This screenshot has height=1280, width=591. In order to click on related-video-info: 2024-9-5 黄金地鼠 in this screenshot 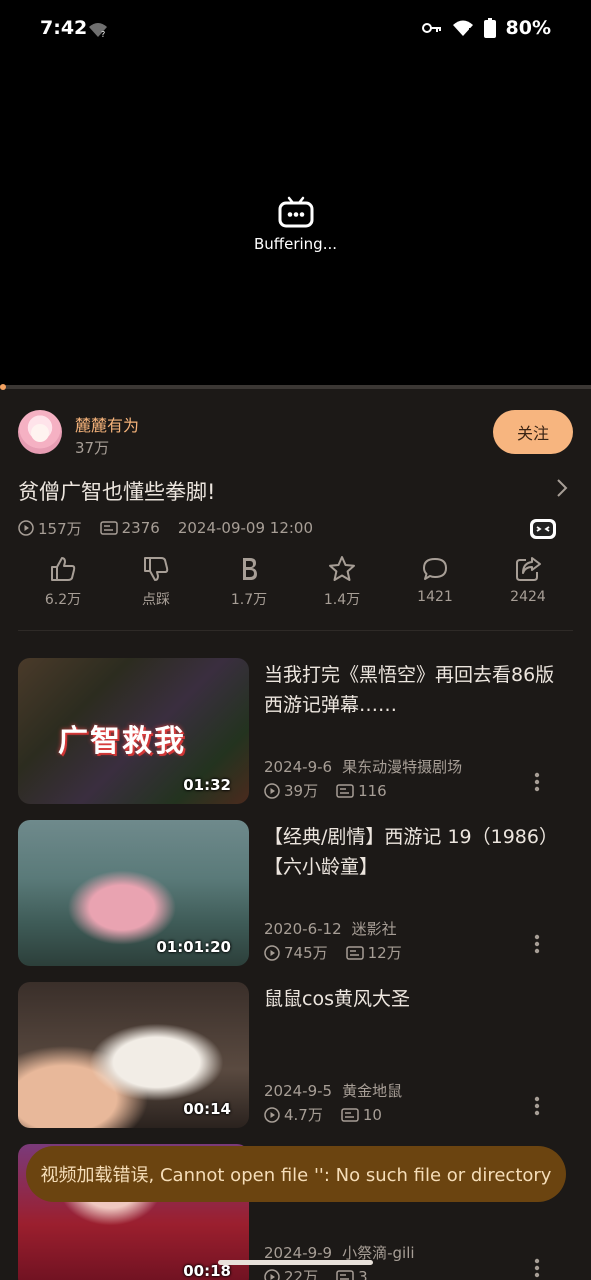, I will do `click(333, 1091)`.